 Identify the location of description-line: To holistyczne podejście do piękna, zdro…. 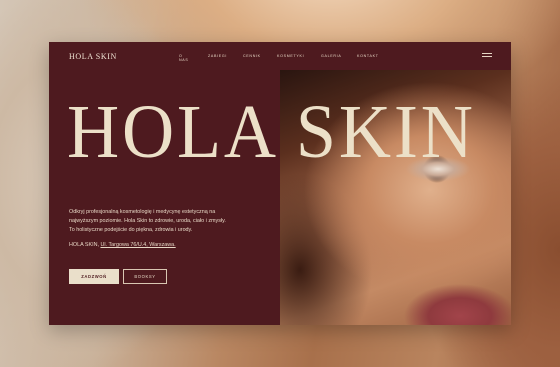
(131, 230).